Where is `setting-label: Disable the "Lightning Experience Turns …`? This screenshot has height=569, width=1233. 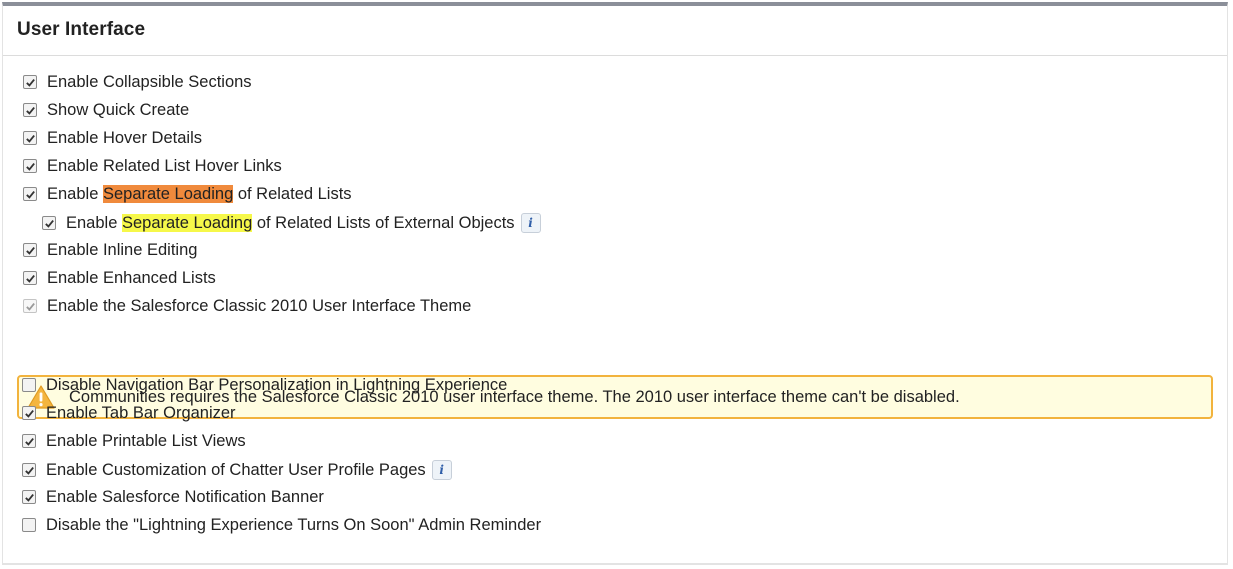 setting-label: Disable the "Lightning Experience Turns … is located at coordinates (294, 524).